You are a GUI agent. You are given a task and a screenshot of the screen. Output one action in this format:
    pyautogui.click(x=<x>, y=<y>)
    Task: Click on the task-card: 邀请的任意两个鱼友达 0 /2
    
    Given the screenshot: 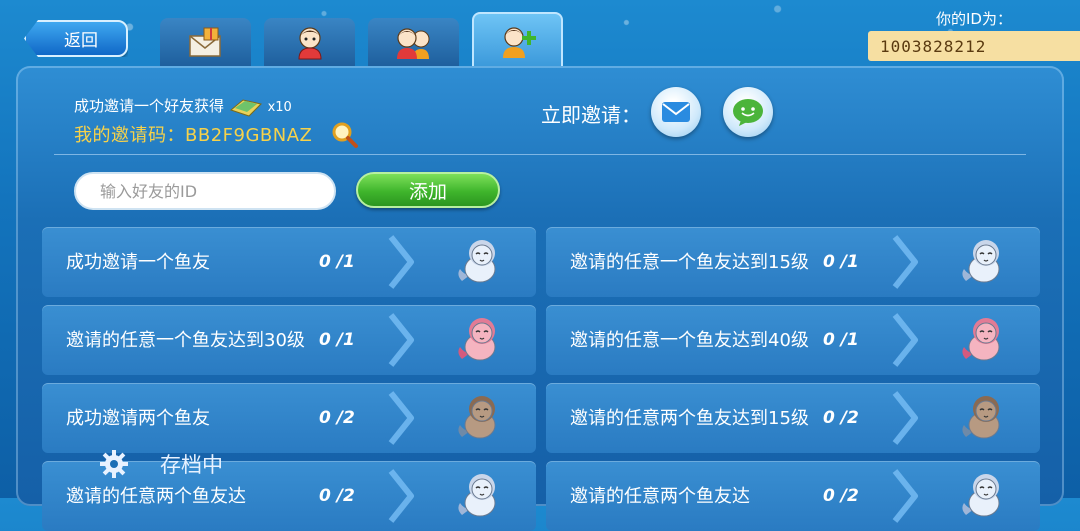 What is the action you would take?
    pyautogui.click(x=793, y=496)
    